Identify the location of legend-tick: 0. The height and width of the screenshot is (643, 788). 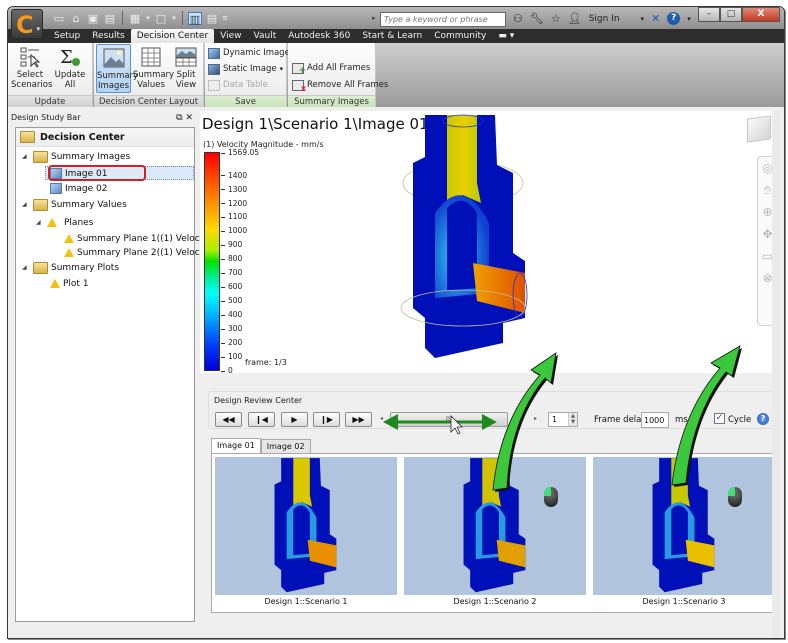
(227, 370).